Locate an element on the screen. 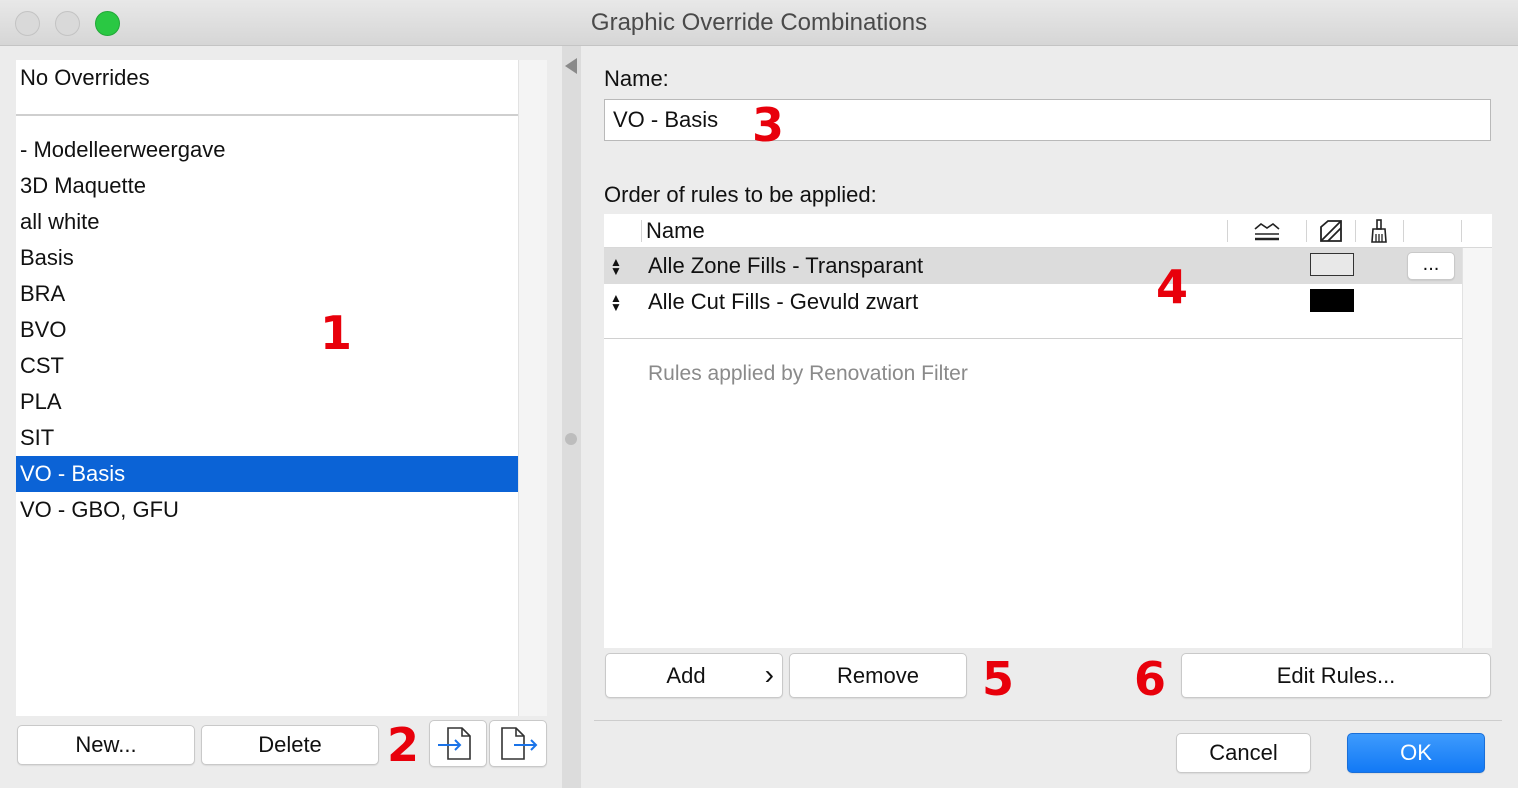 This screenshot has height=788, width=1518. window-title: Graphic Override Combinations is located at coordinates (759, 22).